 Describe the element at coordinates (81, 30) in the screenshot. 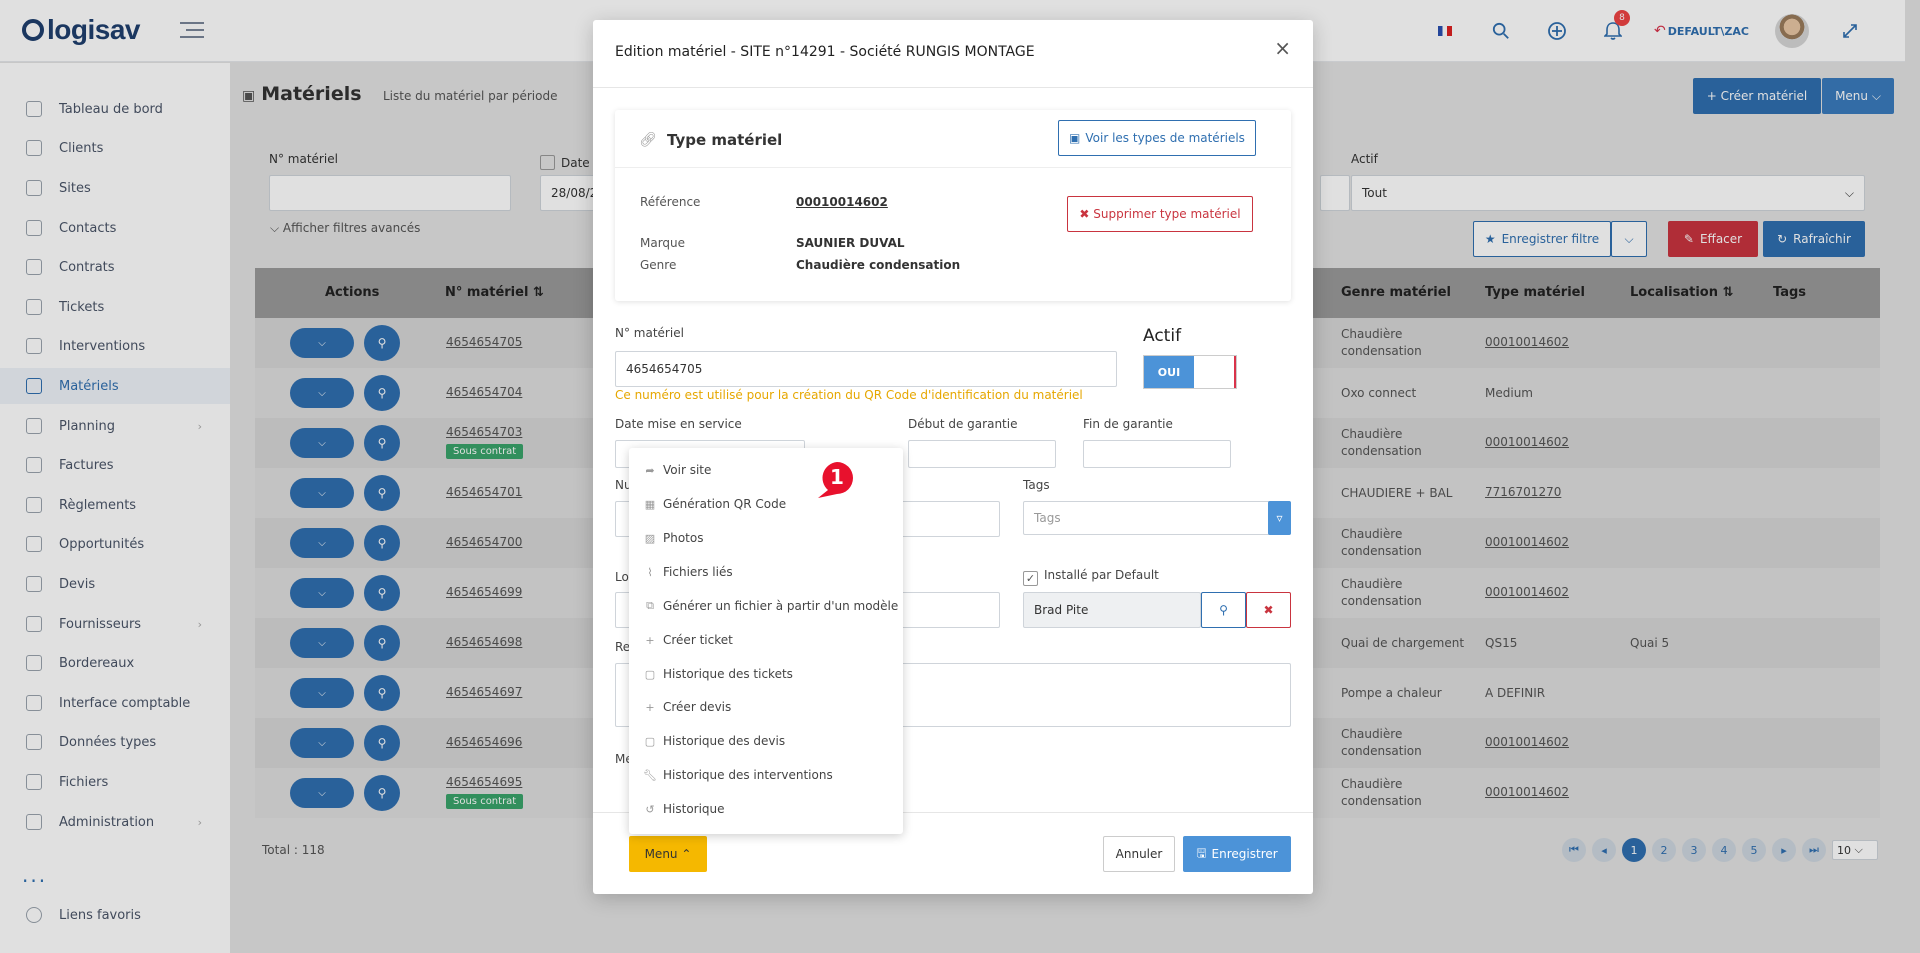

I see `logo: logisav` at that location.